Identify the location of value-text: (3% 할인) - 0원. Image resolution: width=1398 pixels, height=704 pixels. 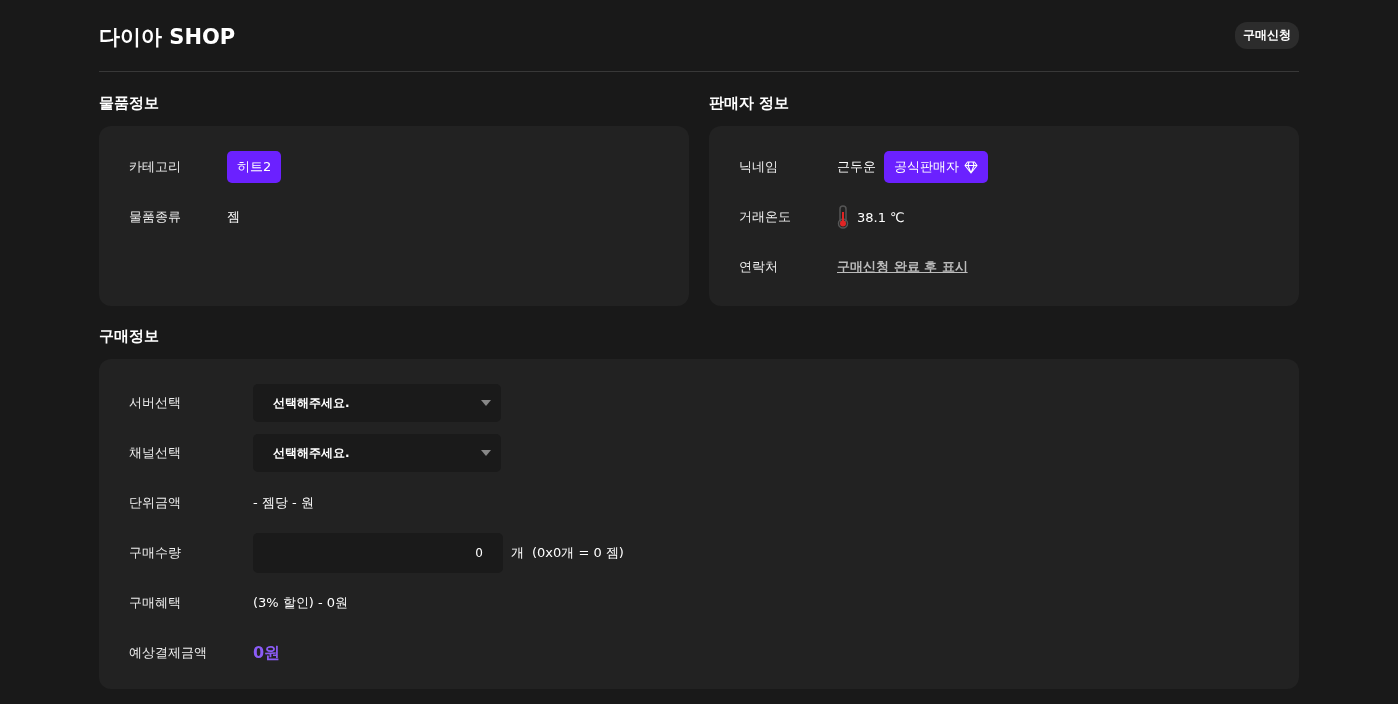
(301, 603).